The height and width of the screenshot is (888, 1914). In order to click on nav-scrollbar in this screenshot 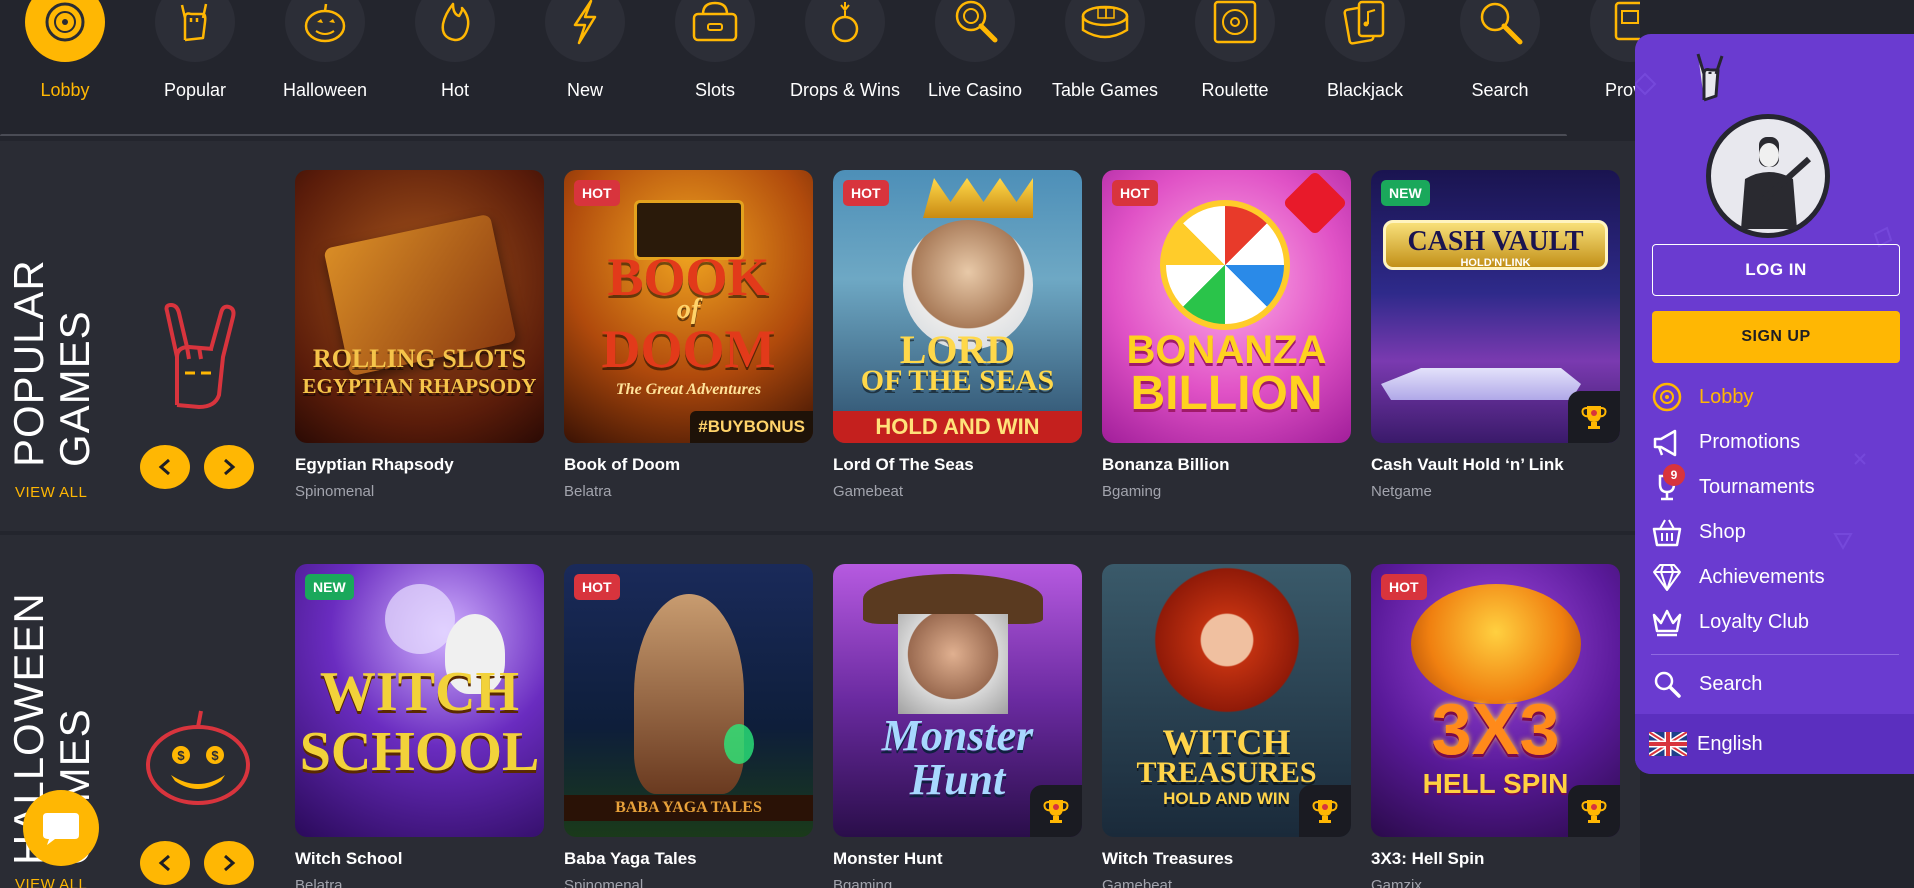, I will do `click(783, 135)`.